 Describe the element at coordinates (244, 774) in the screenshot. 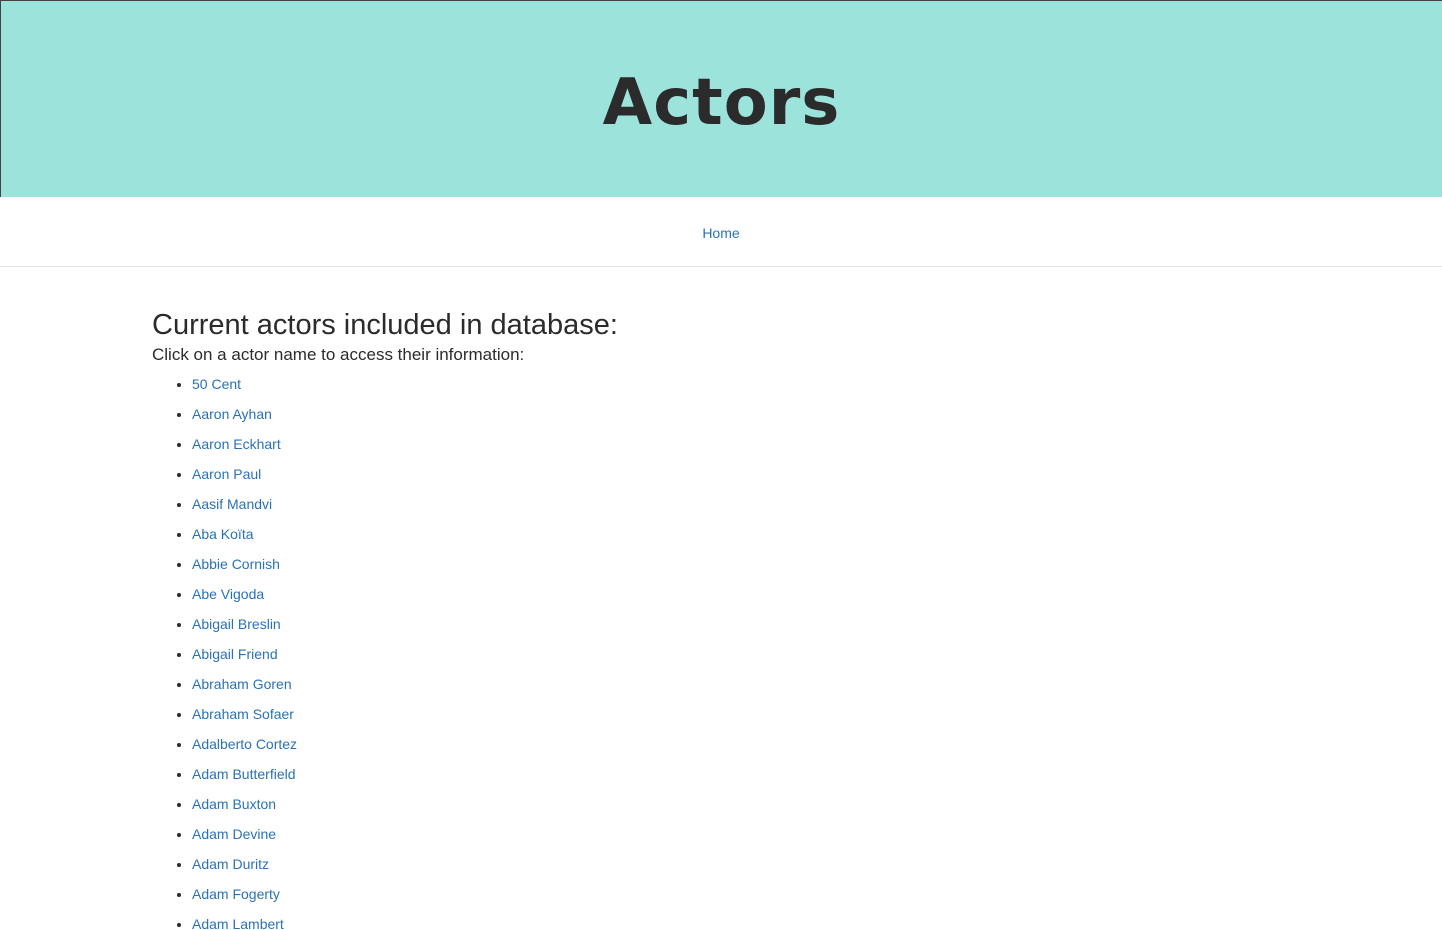

I see `actor-link: Adam Butterfield` at that location.